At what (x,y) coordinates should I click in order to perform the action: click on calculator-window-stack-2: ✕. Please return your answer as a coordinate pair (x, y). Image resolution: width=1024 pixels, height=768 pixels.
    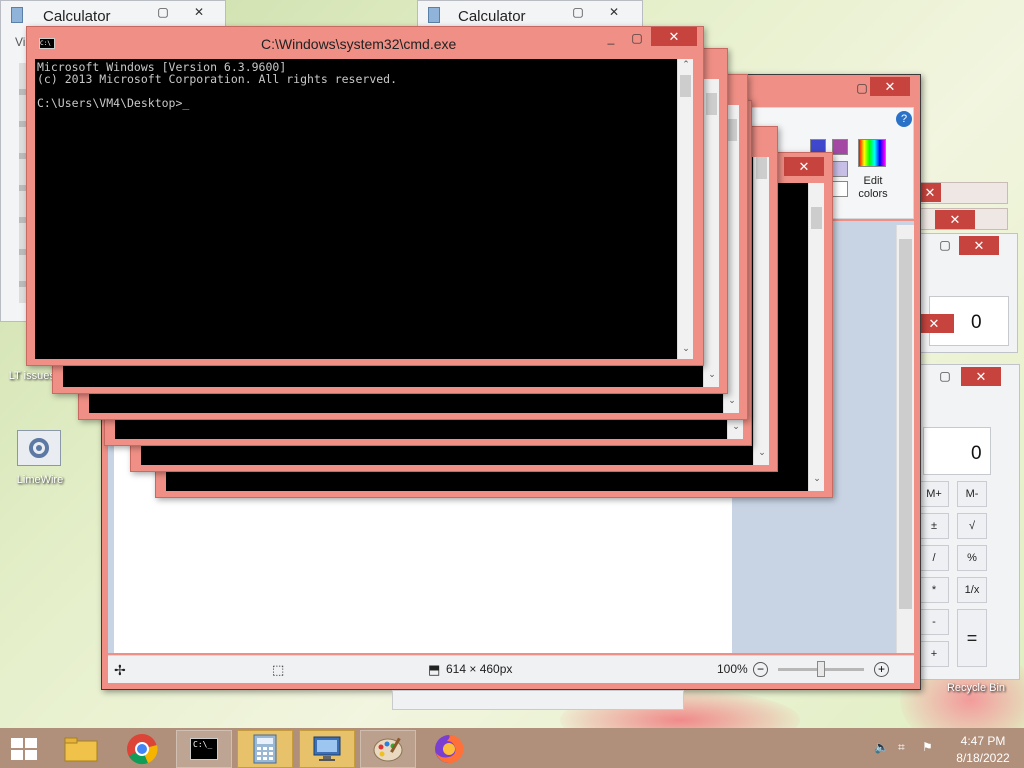
    Looking at the image, I should click on (963, 219).